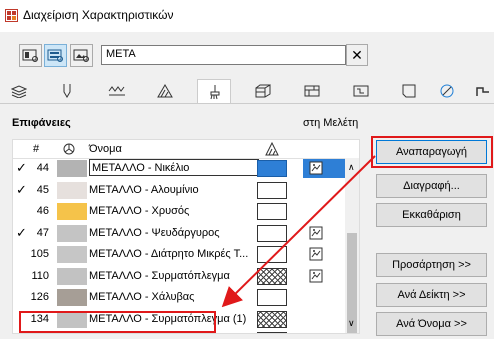 Image resolution: width=494 pixels, height=339 pixels. Describe the element at coordinates (352, 245) in the screenshot. I see `table-scrollbar: ∧ ∨` at that location.